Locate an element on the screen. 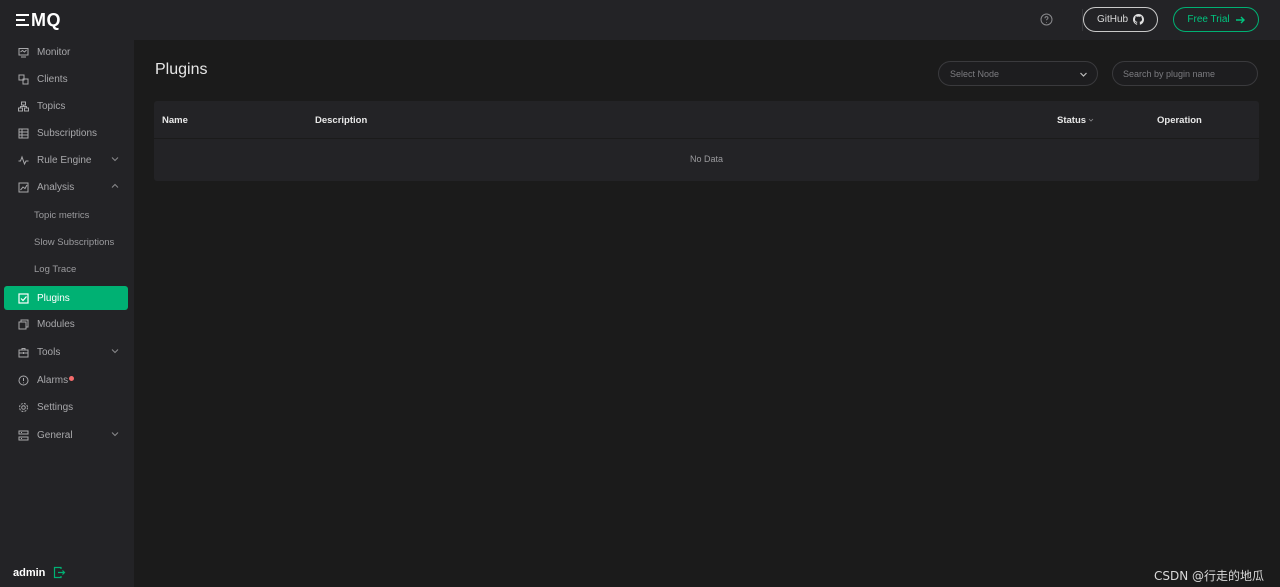 The height and width of the screenshot is (587, 1280). sidebar-item-label: Monitor is located at coordinates (54, 52).